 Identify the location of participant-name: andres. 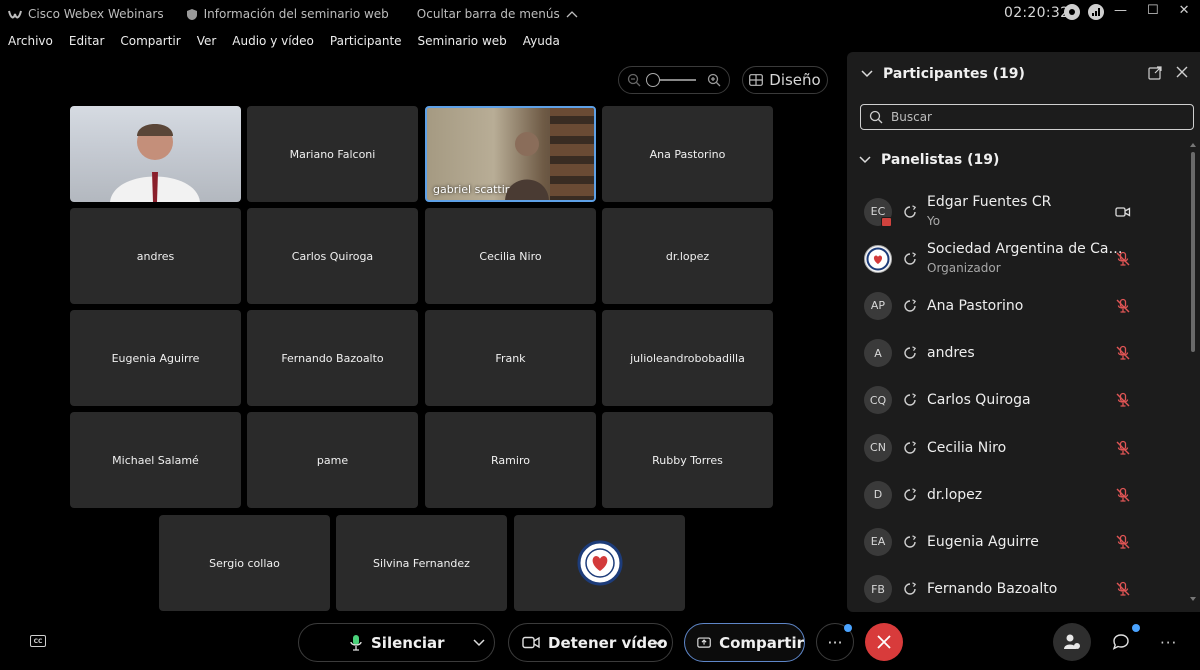
(951, 353).